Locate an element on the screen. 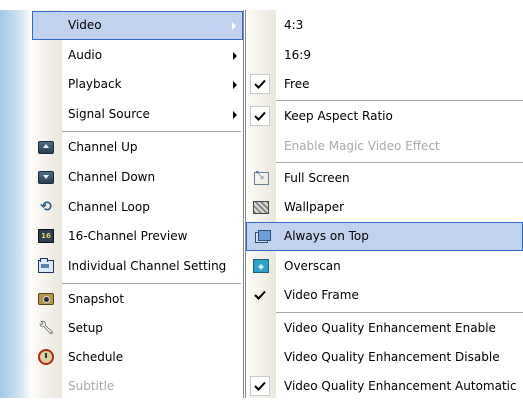  menu-item-label: Wallpaper is located at coordinates (314, 207).